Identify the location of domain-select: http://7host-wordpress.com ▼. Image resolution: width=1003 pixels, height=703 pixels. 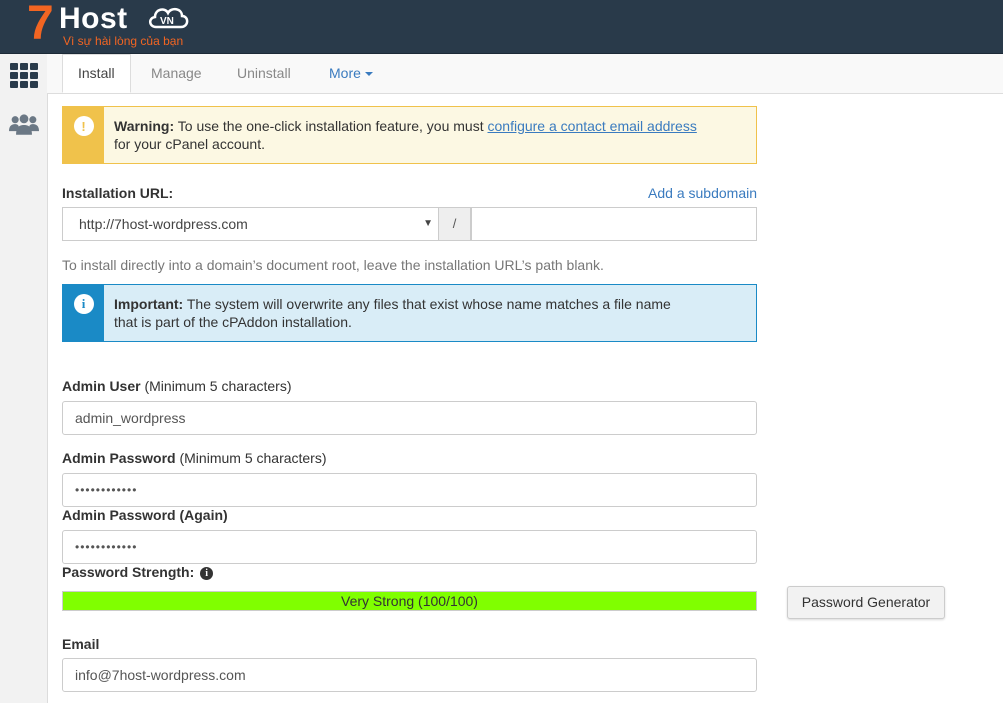
(250, 224).